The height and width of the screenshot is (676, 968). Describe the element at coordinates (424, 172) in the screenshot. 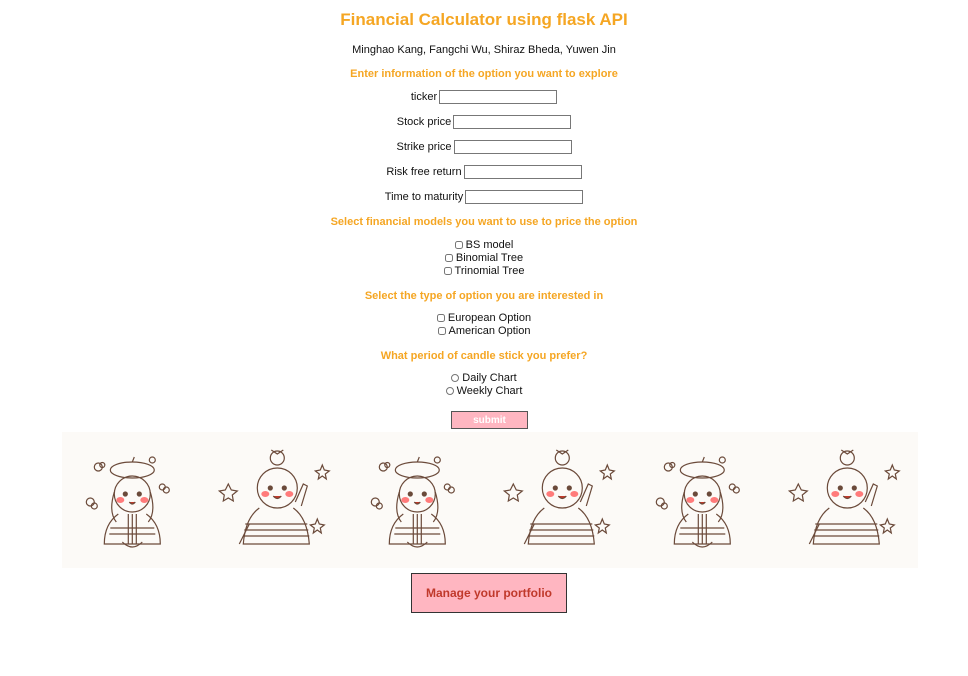

I see `risk-free-return-label: Risk free return` at that location.